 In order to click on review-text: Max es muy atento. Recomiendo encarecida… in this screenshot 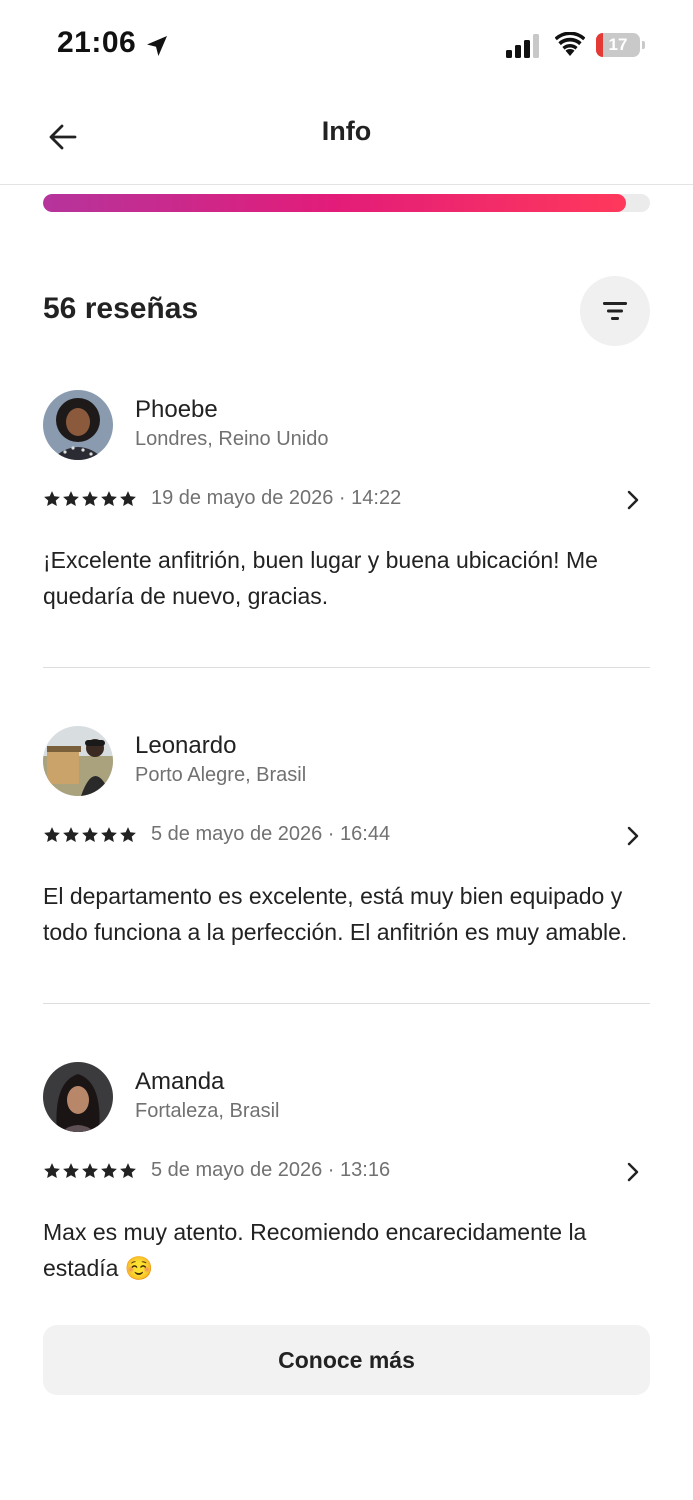, I will do `click(315, 1250)`.